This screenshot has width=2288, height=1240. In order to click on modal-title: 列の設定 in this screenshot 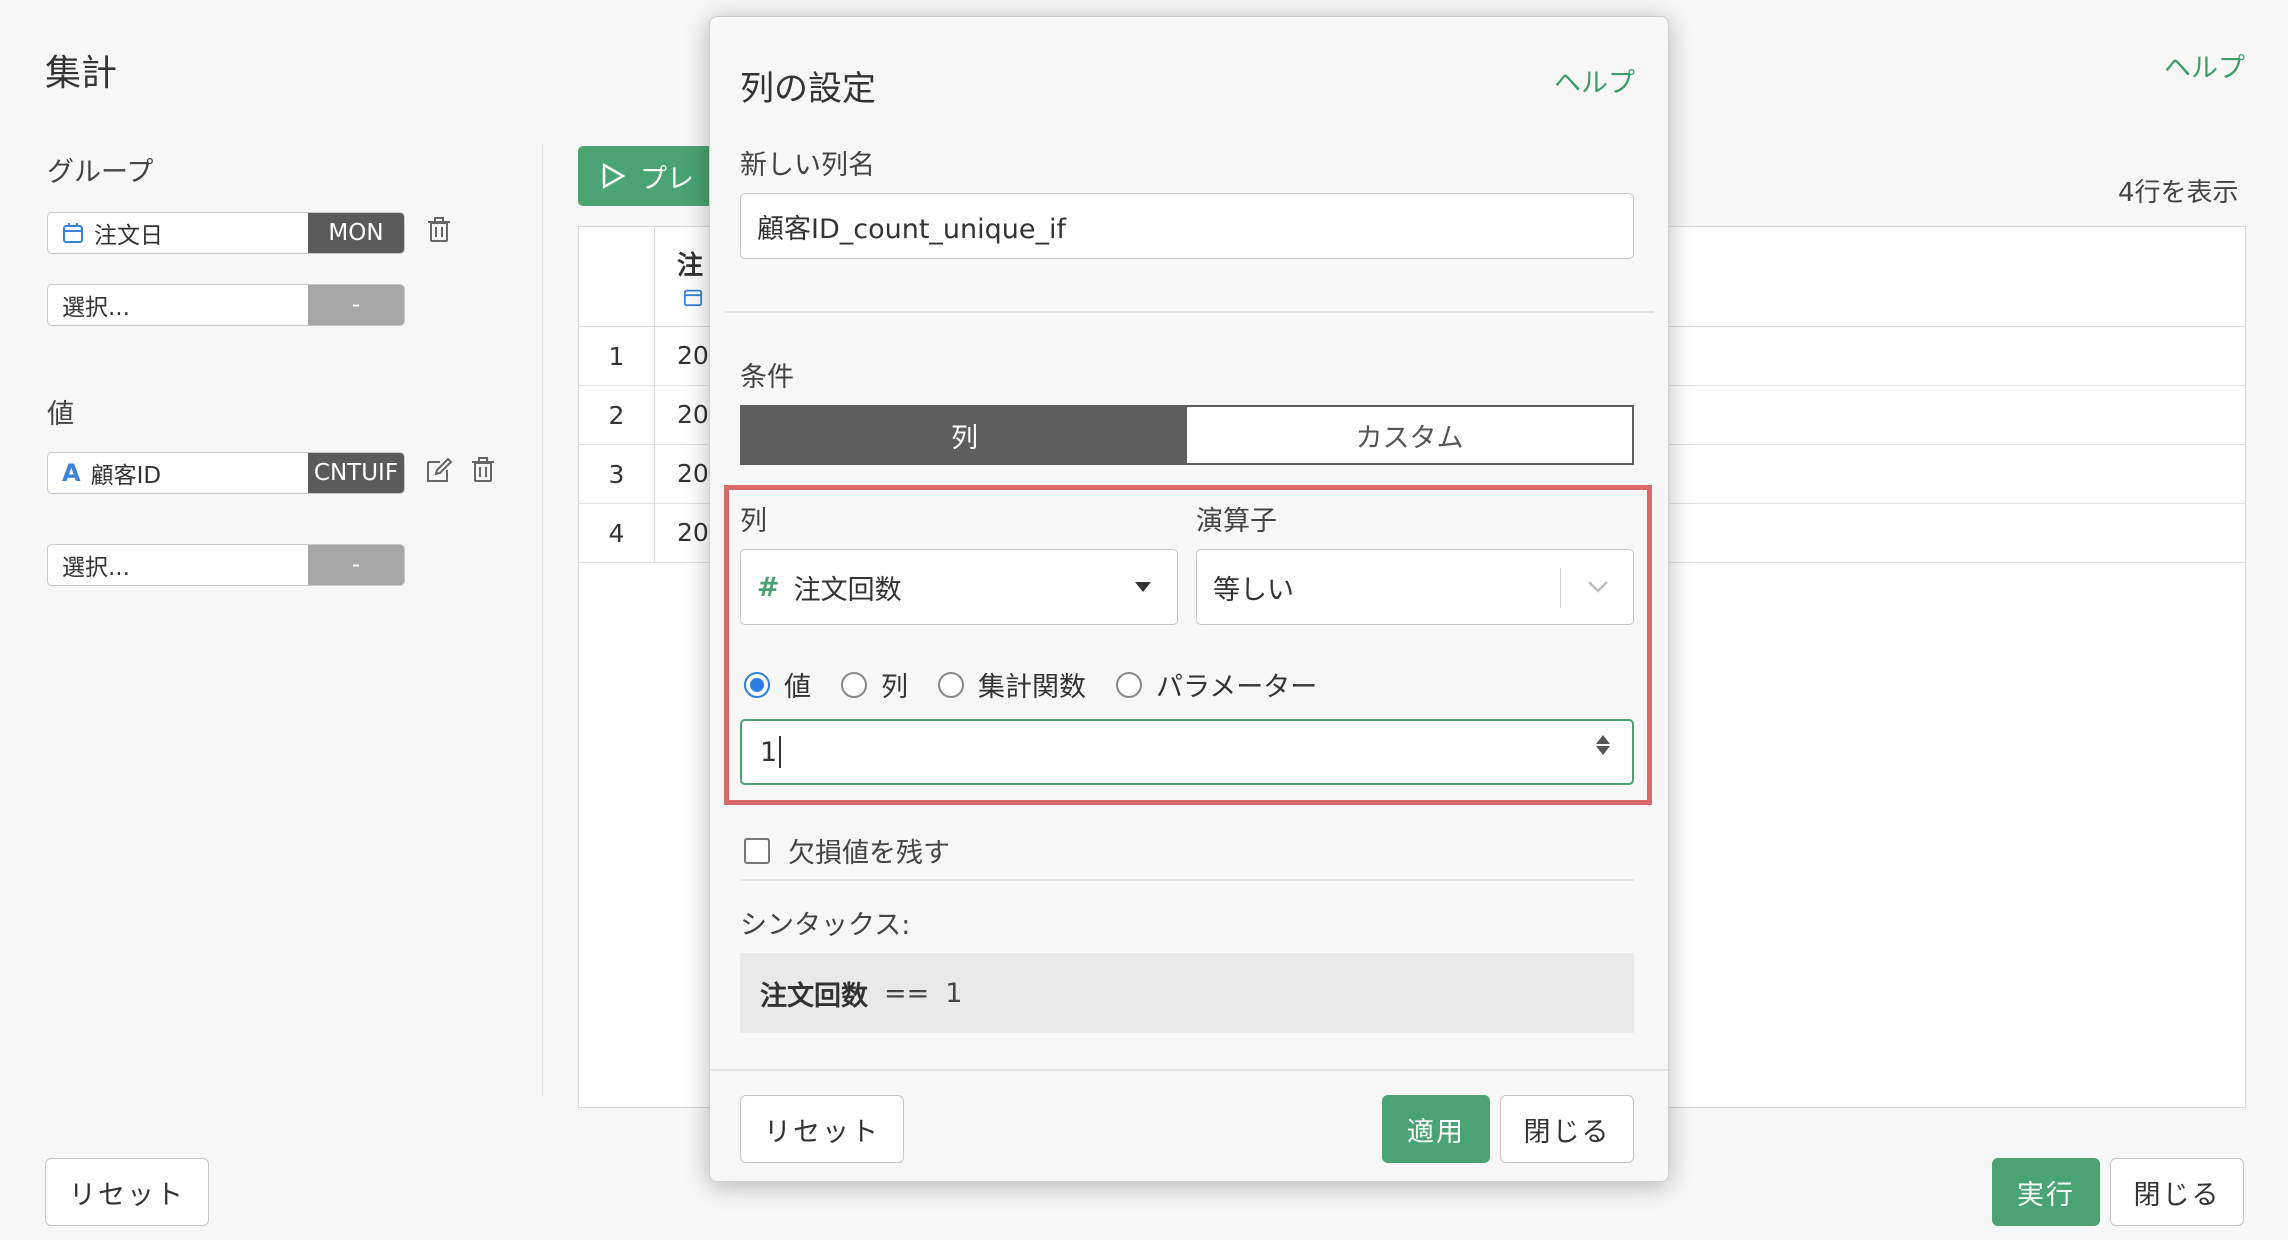, I will do `click(808, 89)`.